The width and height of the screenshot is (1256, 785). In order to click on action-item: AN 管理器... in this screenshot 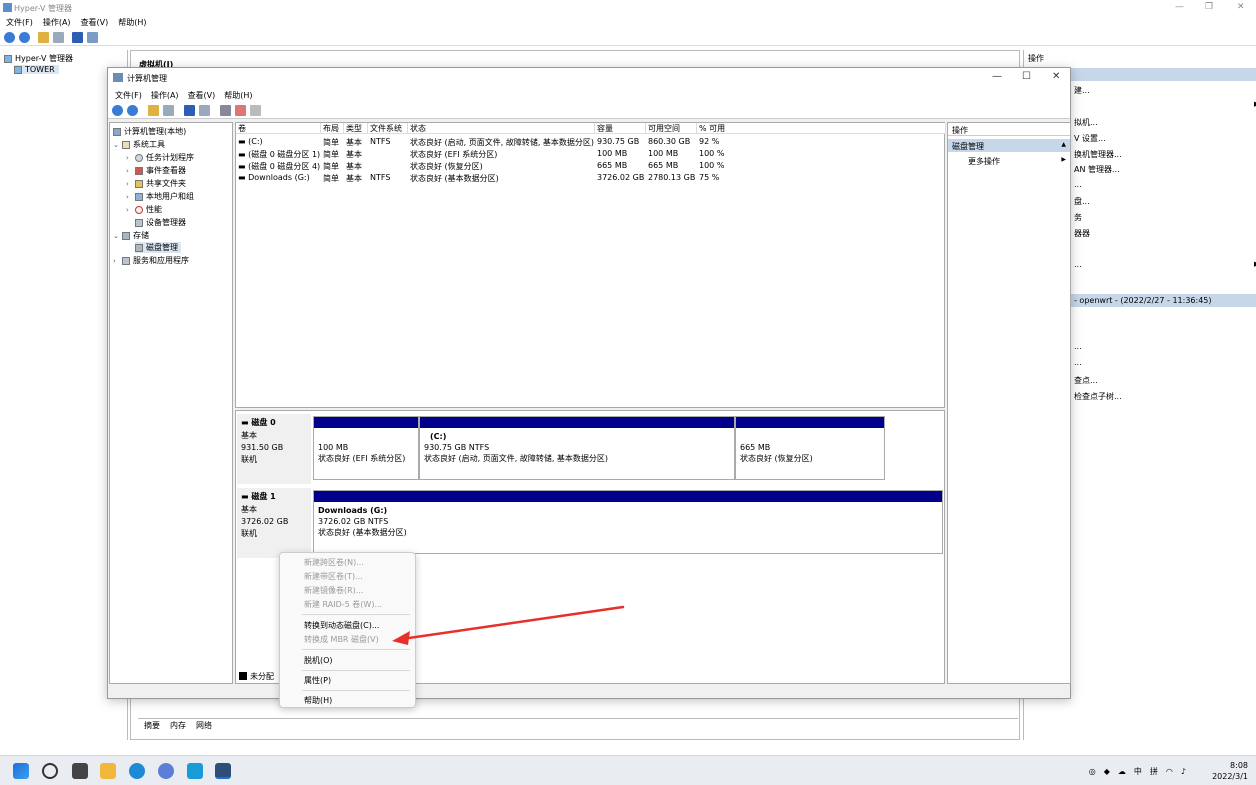, I will do `click(1097, 169)`.